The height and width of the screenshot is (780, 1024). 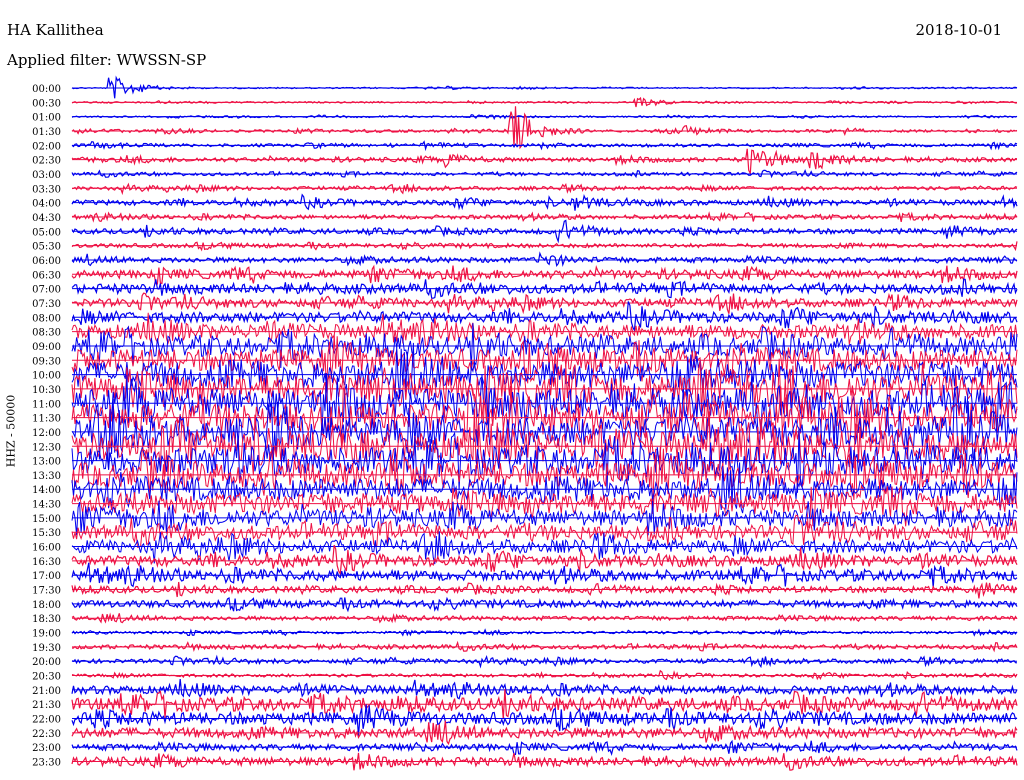 I want to click on time-tick-label: 13:00, so click(x=46, y=462).